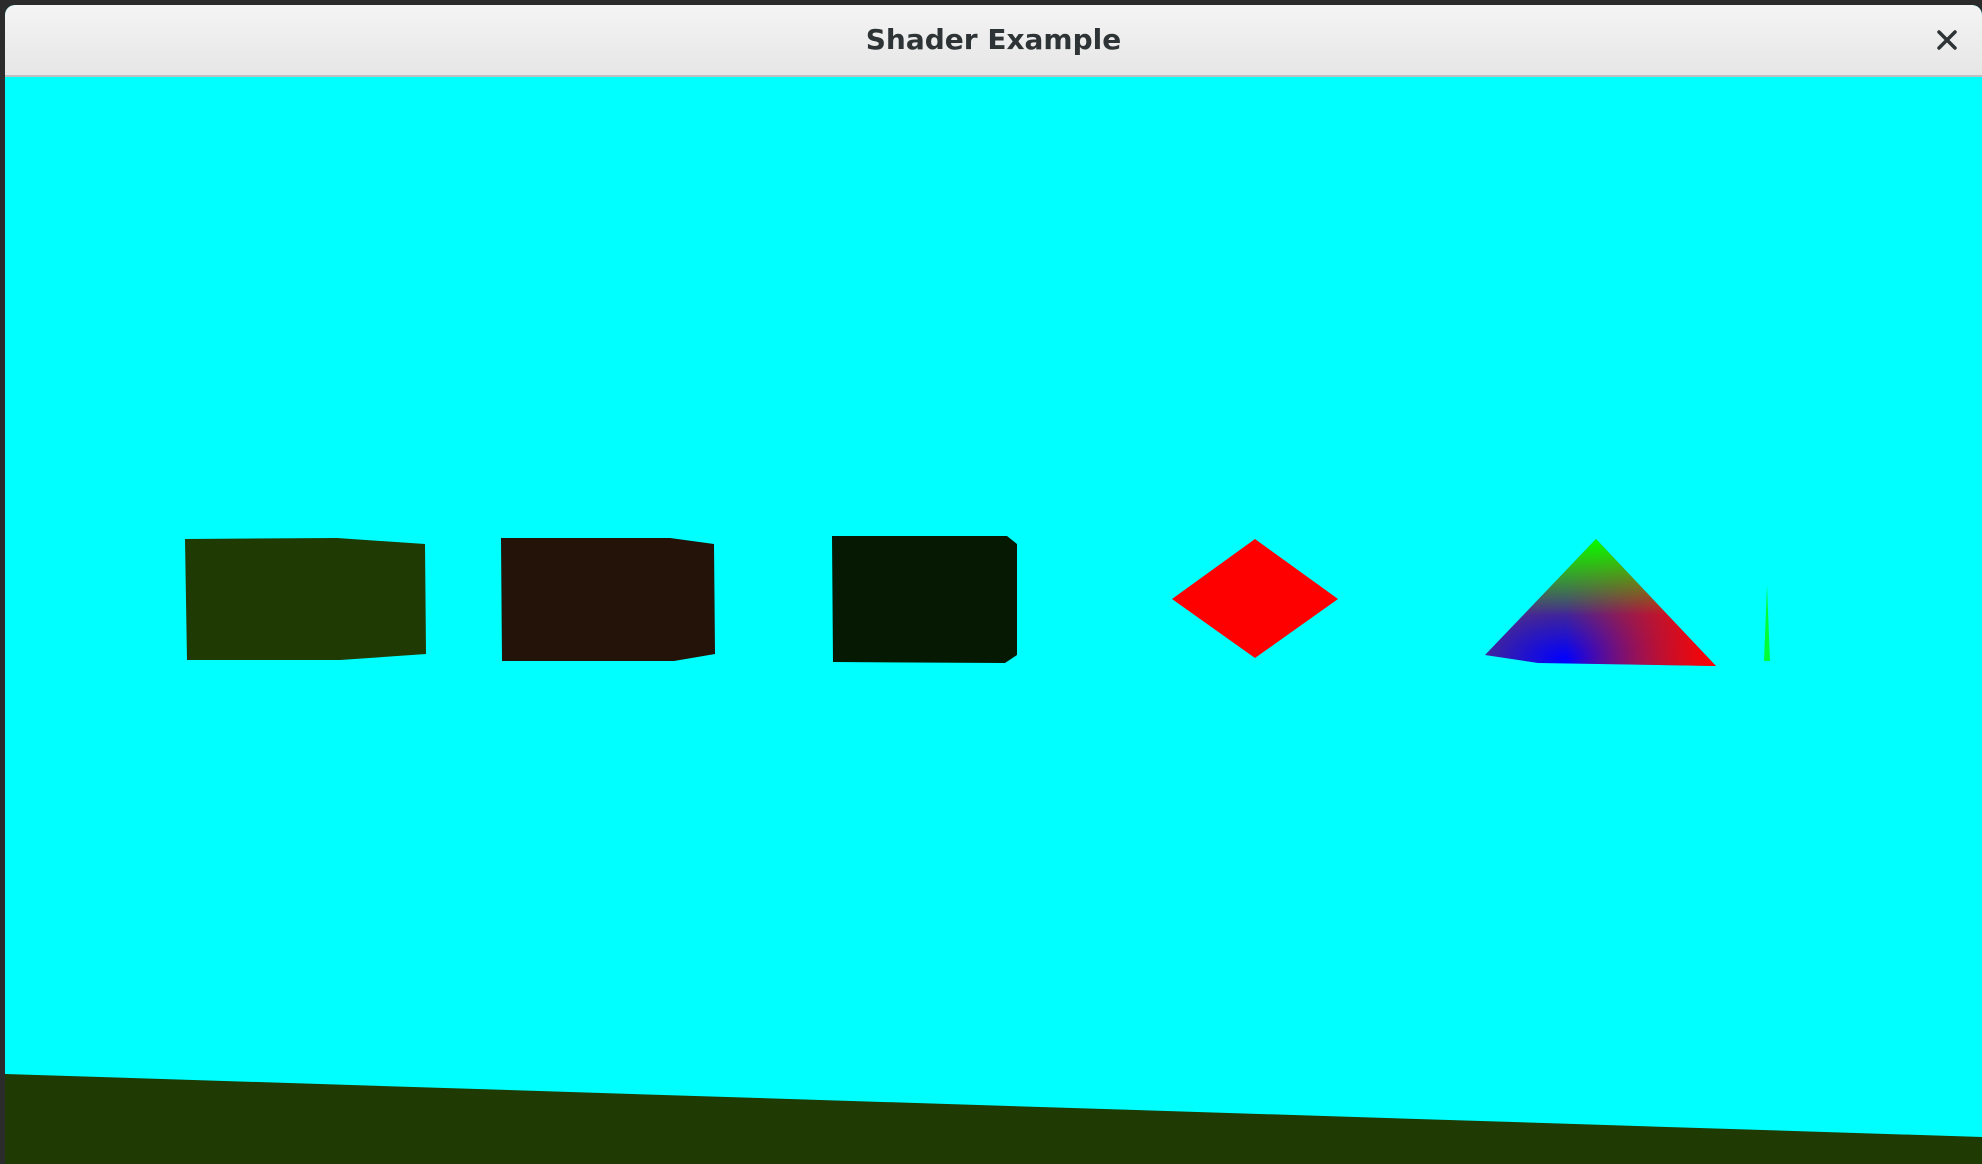  I want to click on diamond-red, so click(1255, 598).